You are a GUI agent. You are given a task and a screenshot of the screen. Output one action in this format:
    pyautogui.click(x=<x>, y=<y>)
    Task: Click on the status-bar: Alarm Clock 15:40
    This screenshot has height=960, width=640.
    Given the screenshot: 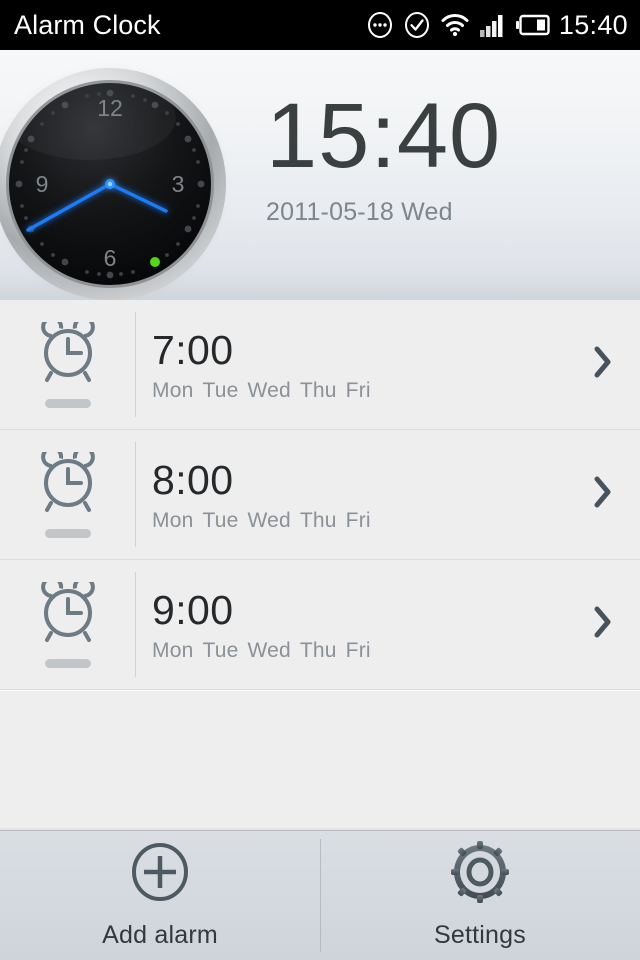 What is the action you would take?
    pyautogui.click(x=320, y=25)
    